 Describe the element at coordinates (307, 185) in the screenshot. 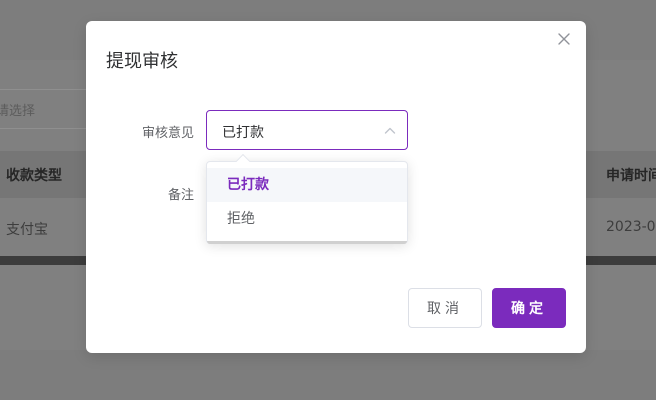

I see `dropdown-option-paid: 已打款` at that location.